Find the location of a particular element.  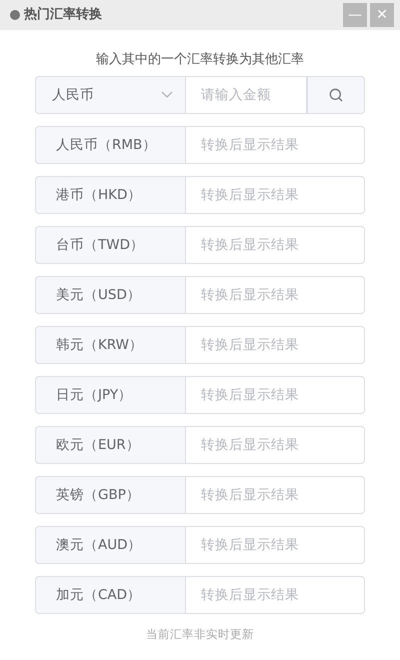

footer-note: 当前汇率非实时更新 is located at coordinates (200, 634).